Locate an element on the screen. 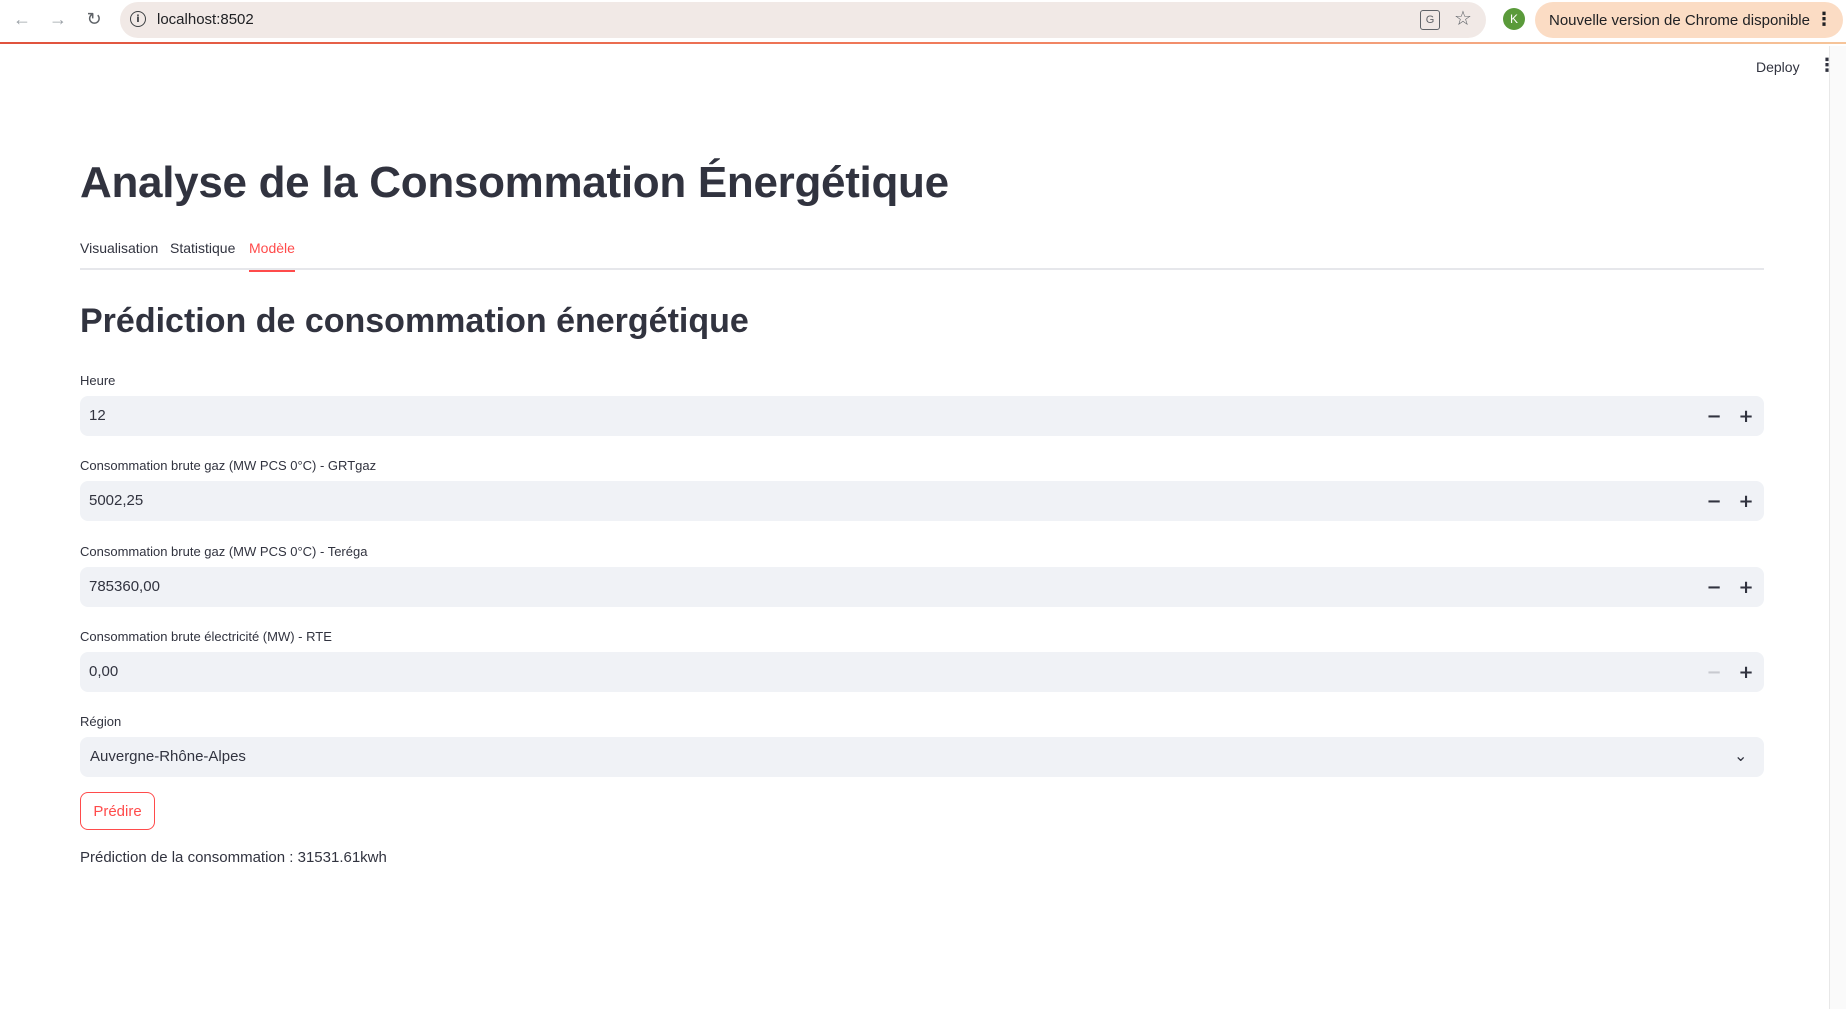 This screenshot has width=1846, height=1009. heure-increment-button: + is located at coordinates (1746, 416).